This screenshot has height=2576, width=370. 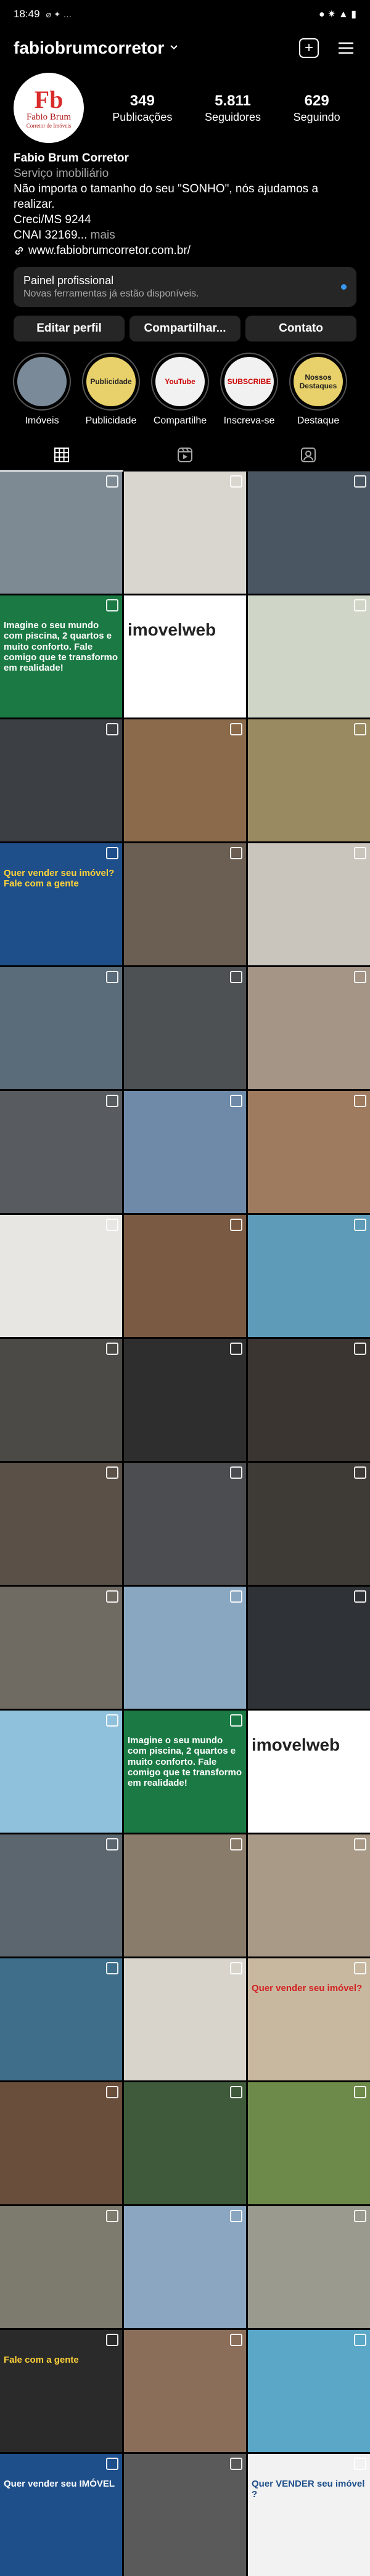 I want to click on post-tile-text: Fale com a gente, so click(x=42, y=2360).